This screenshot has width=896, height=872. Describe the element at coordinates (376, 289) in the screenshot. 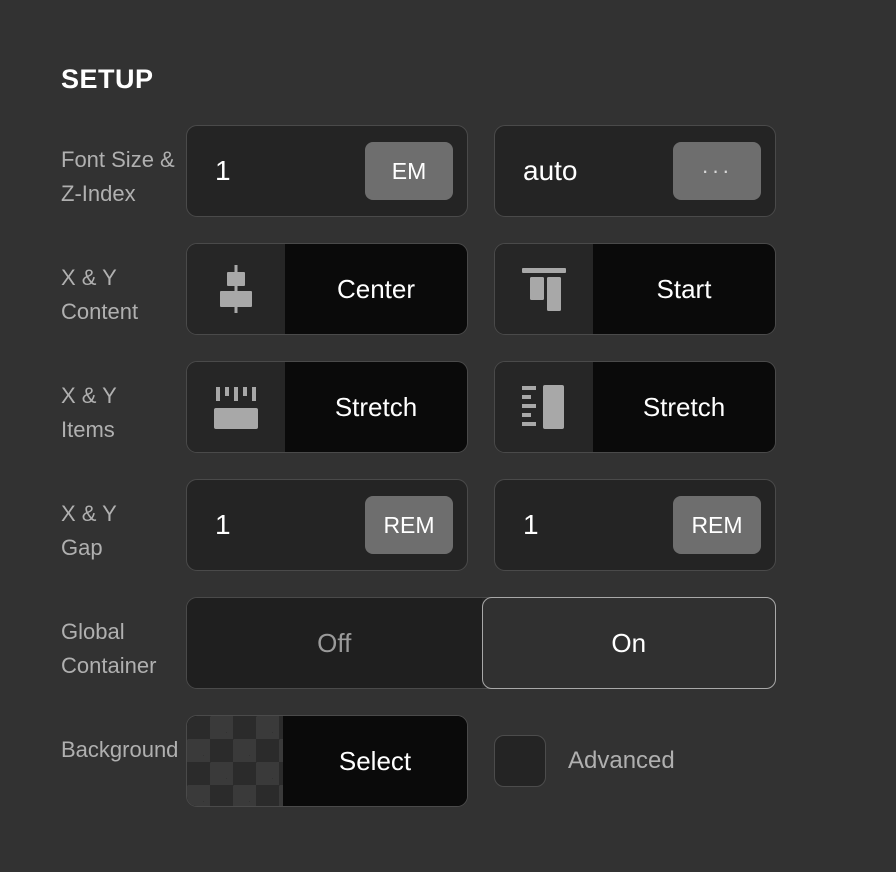

I see `x-content-value: Center` at that location.